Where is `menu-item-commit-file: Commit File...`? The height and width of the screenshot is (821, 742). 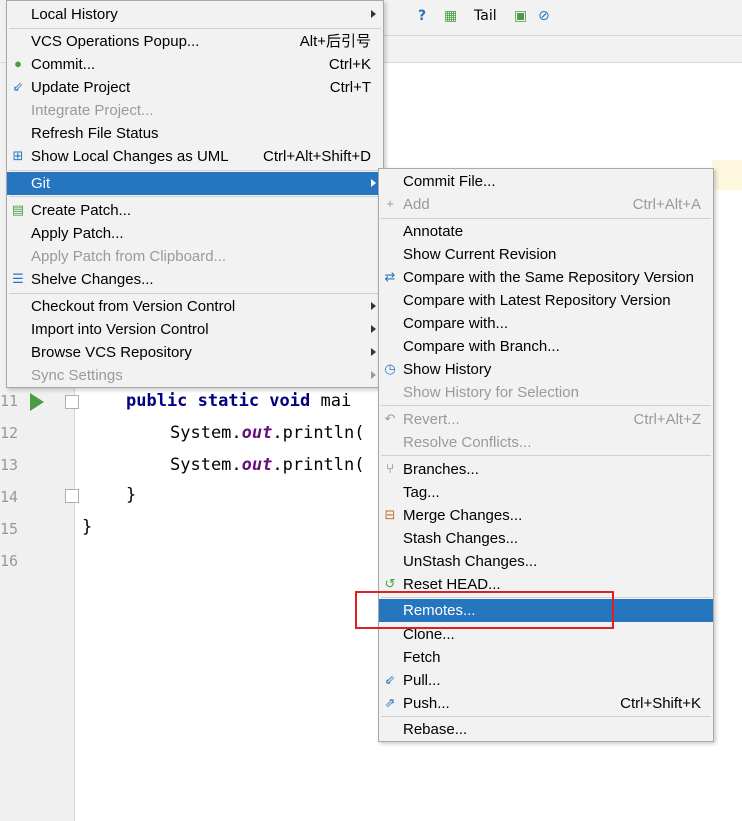 menu-item-commit-file: Commit File... is located at coordinates (546, 181).